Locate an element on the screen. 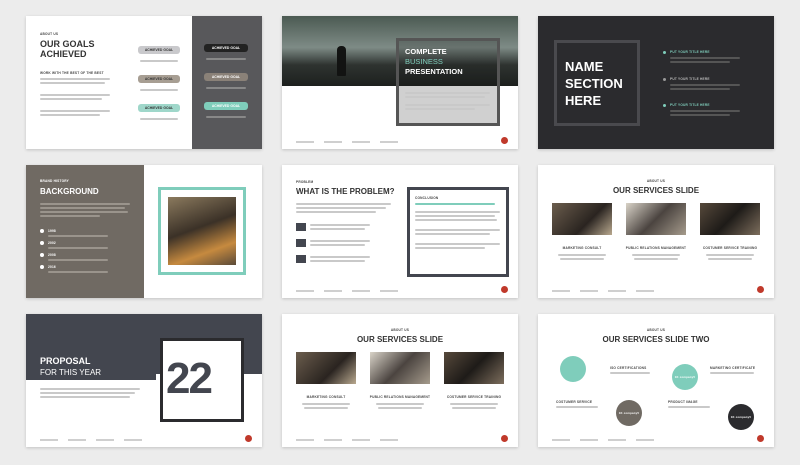 This screenshot has height=465, width=800. grey-dot-icon is located at coordinates (664, 79).